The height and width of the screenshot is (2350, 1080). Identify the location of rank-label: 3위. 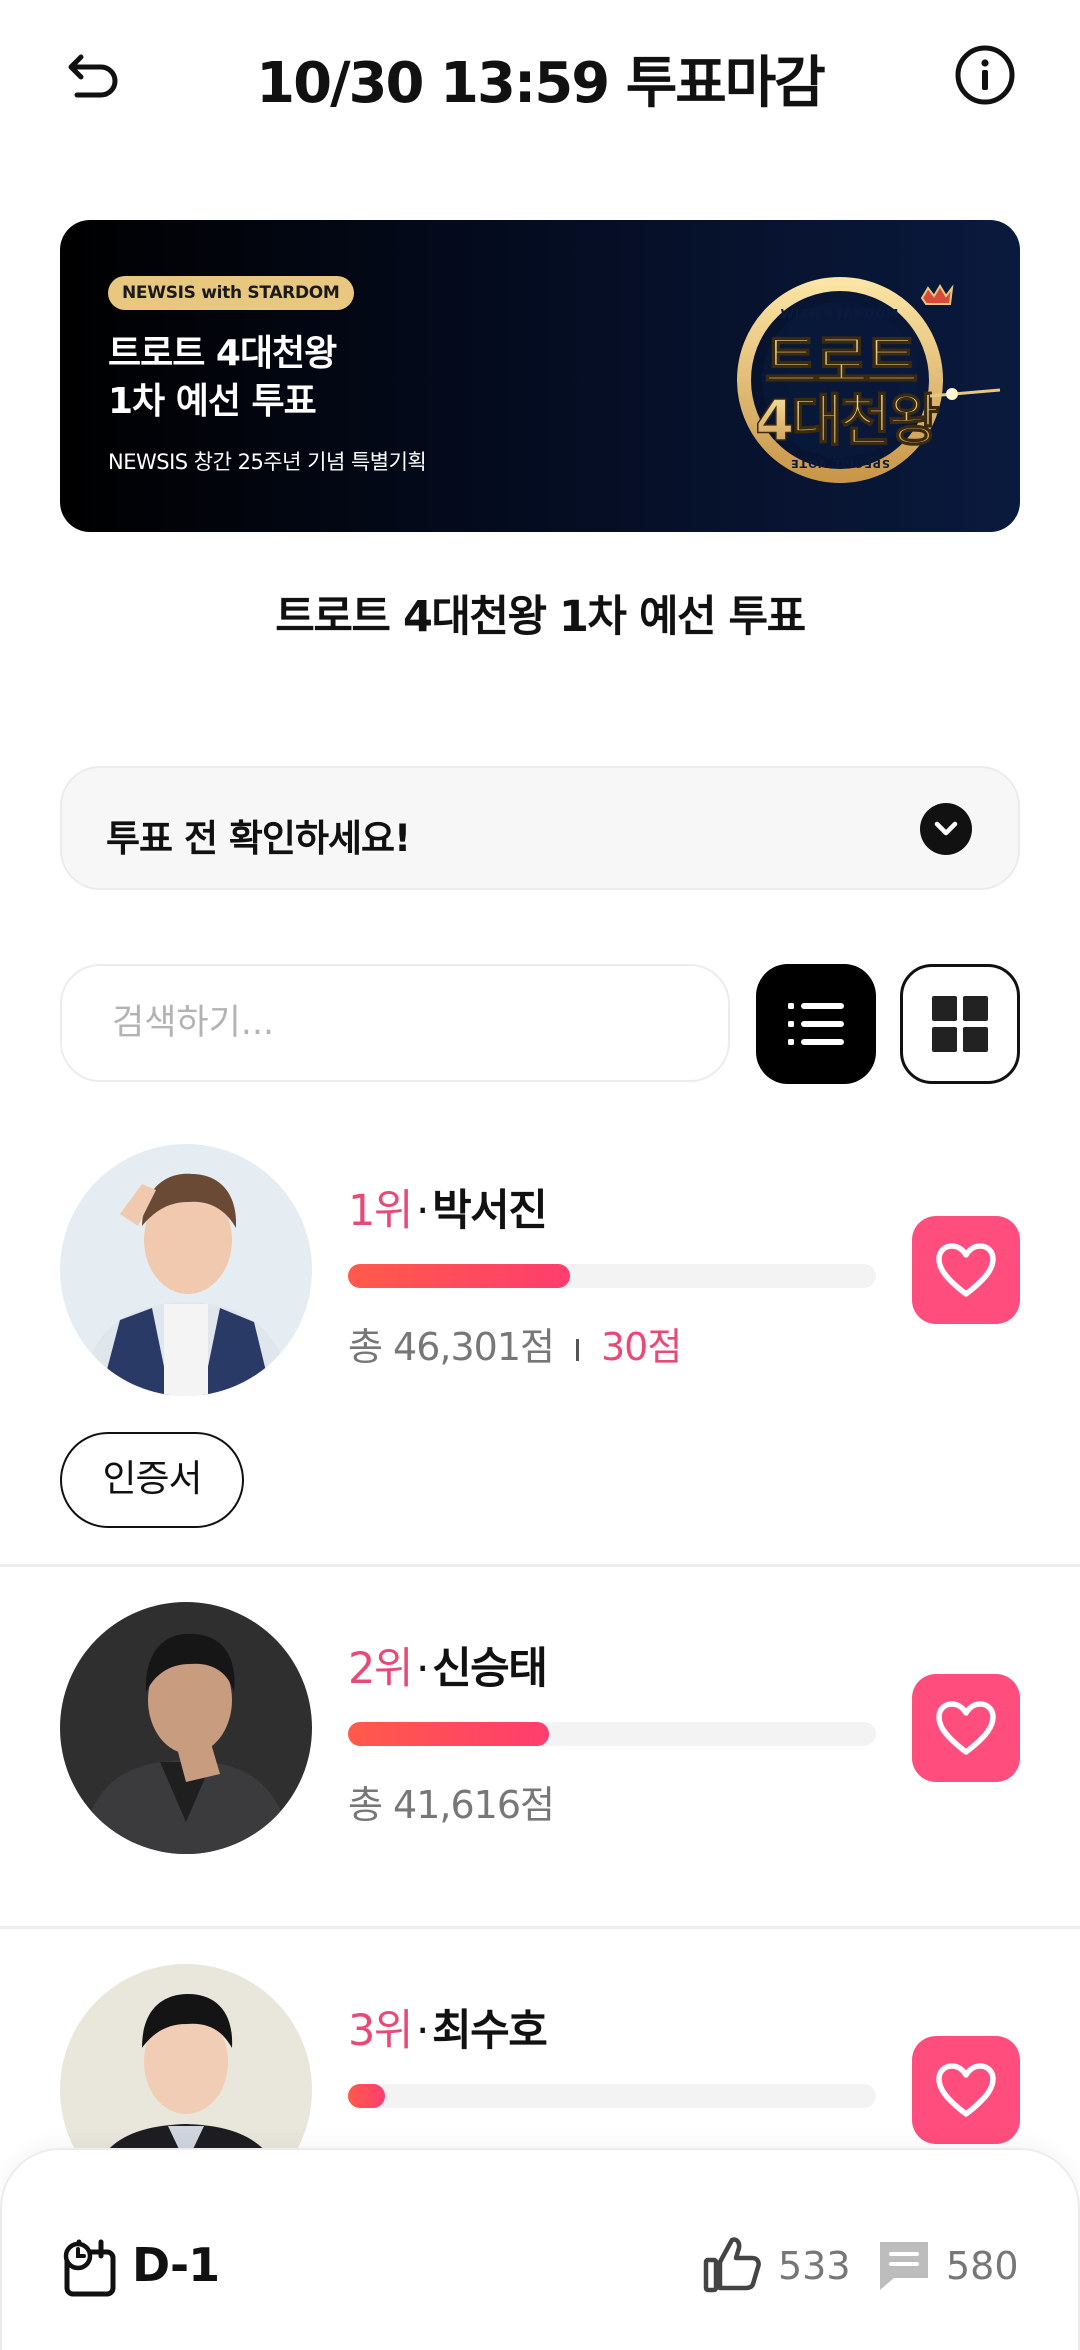
(380, 2031).